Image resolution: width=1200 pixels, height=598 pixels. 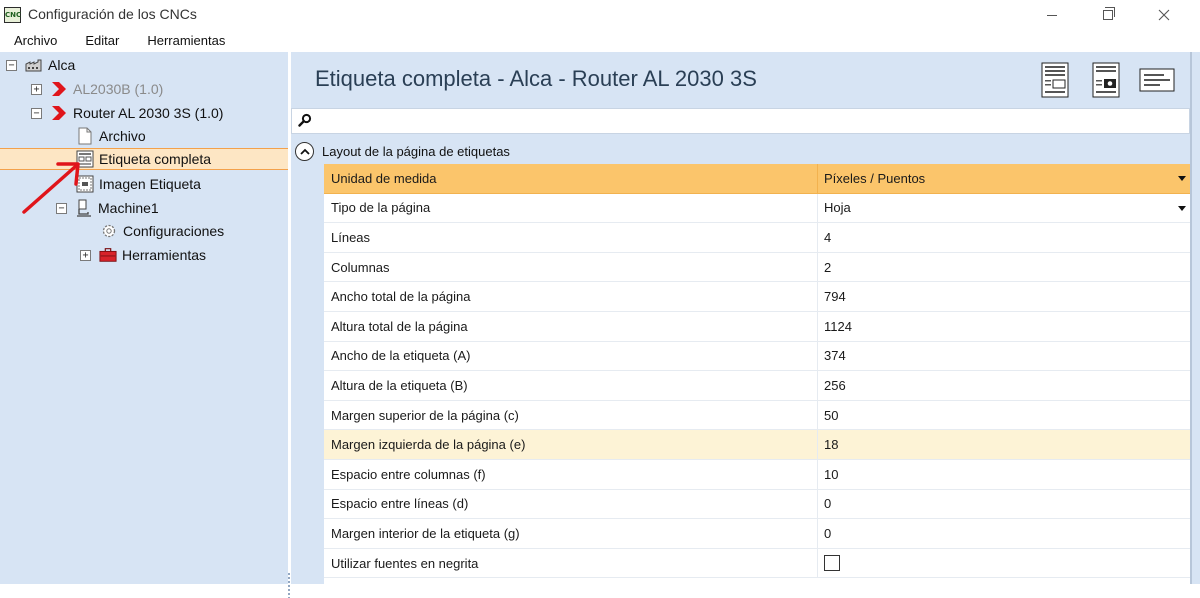 What do you see at coordinates (1052, 15) in the screenshot?
I see `minimize-button` at bounding box center [1052, 15].